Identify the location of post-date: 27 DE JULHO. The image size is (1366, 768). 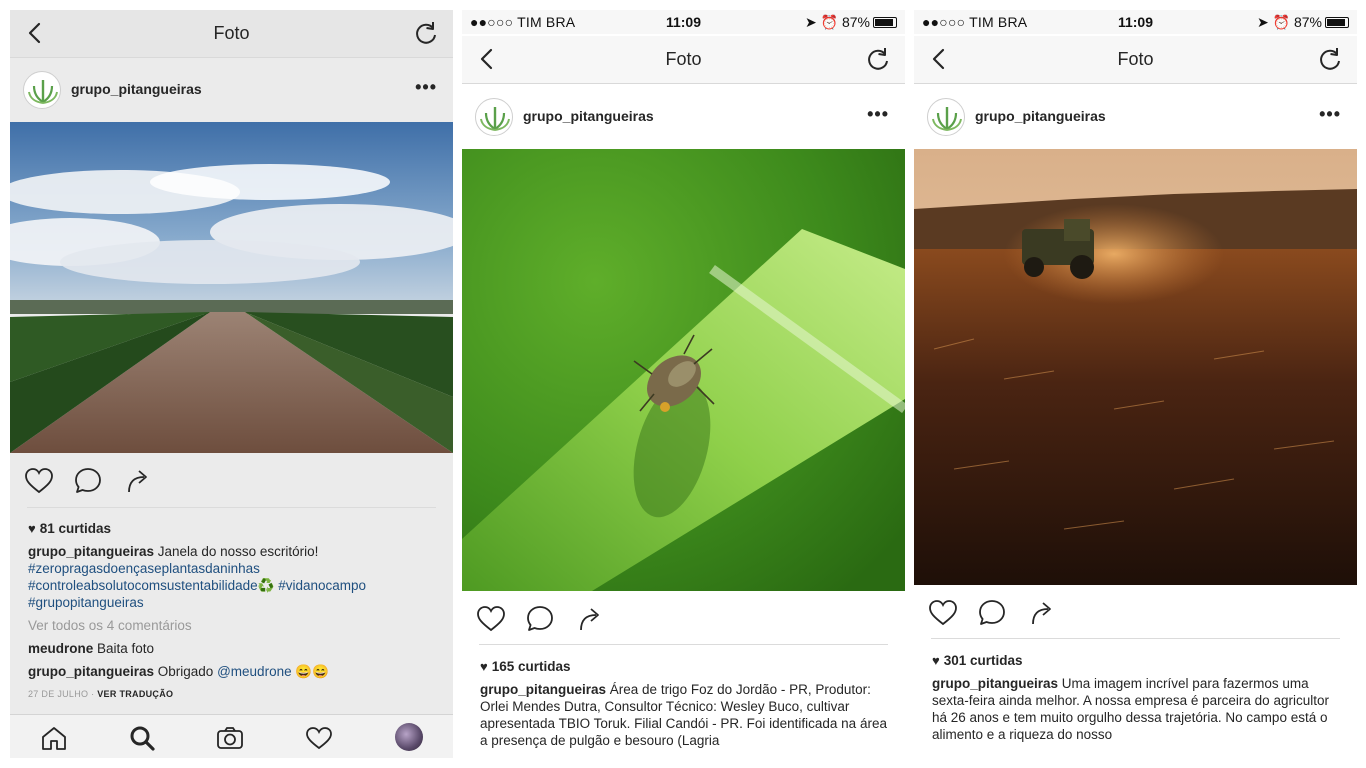
(58, 694).